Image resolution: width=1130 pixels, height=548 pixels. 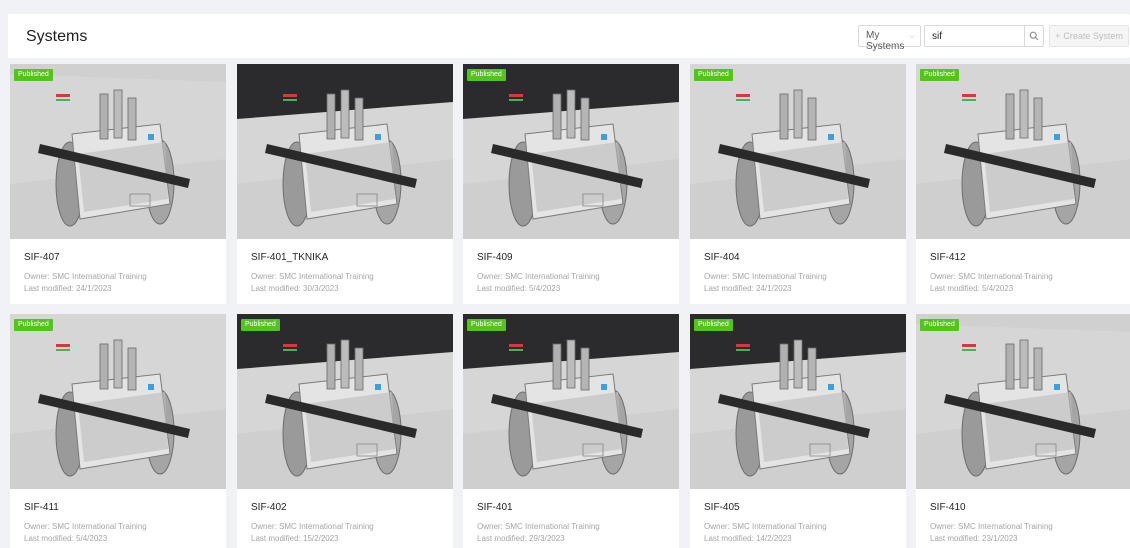 I want to click on systems-filter-select: My Systems ⌵, so click(x=889, y=38).